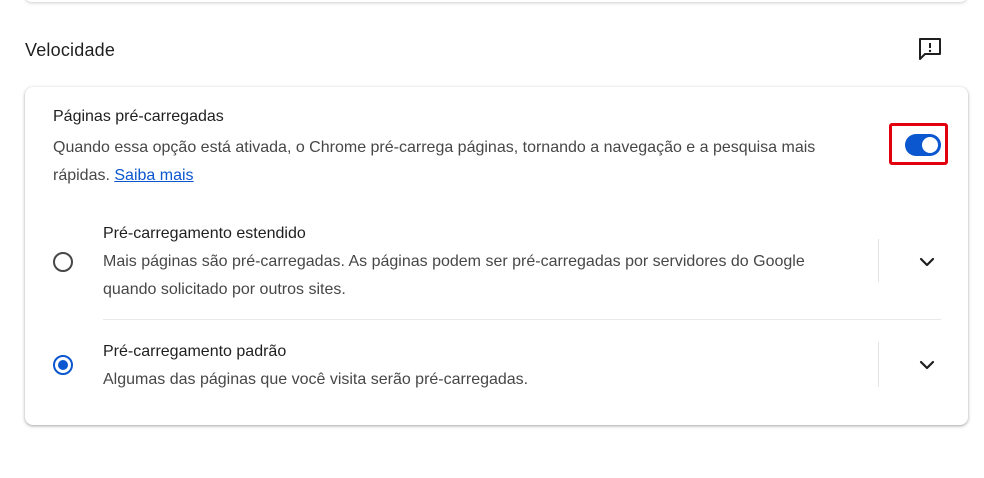  What do you see at coordinates (930, 145) in the screenshot?
I see `toggle-knob` at bounding box center [930, 145].